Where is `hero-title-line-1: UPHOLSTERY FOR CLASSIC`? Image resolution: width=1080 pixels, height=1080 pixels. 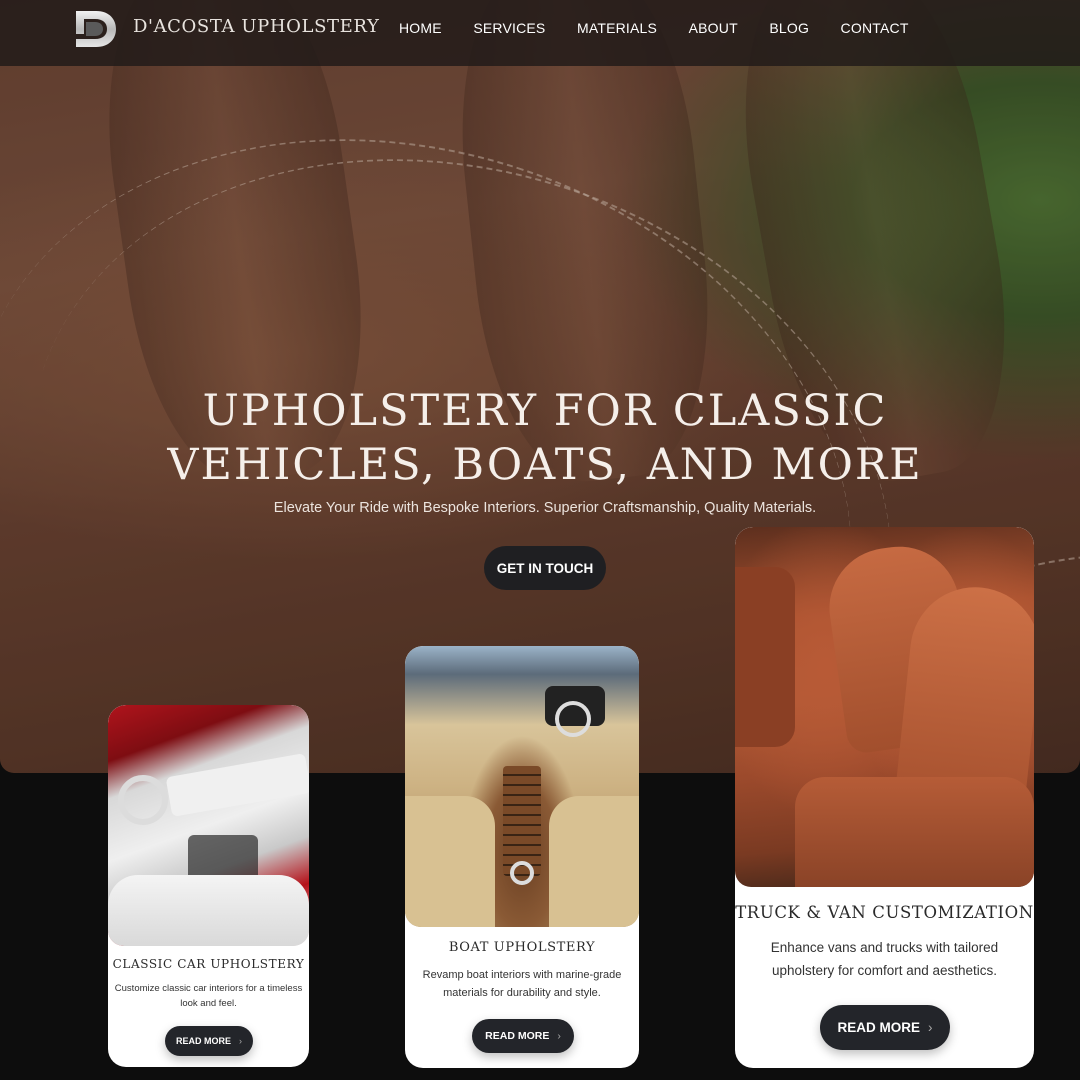
hero-title-line-1: UPHOLSTERY FOR CLASSIC is located at coordinates (545, 411).